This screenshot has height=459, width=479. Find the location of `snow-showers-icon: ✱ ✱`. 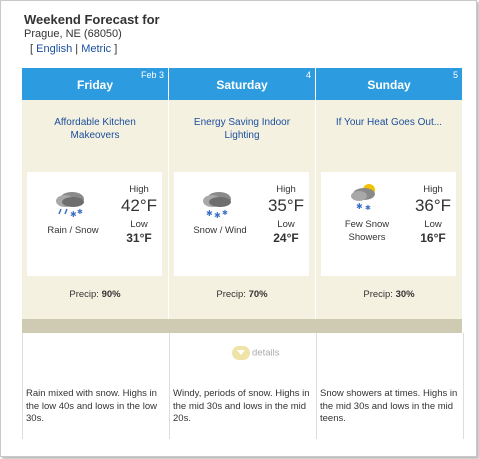

snow-showers-icon: ✱ ✱ is located at coordinates (363, 198).